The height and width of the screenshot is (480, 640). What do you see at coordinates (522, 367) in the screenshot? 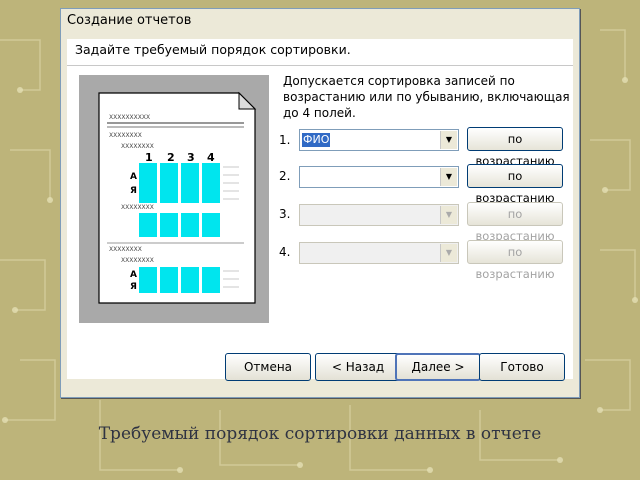
I see `finish-button: Готово` at bounding box center [522, 367].